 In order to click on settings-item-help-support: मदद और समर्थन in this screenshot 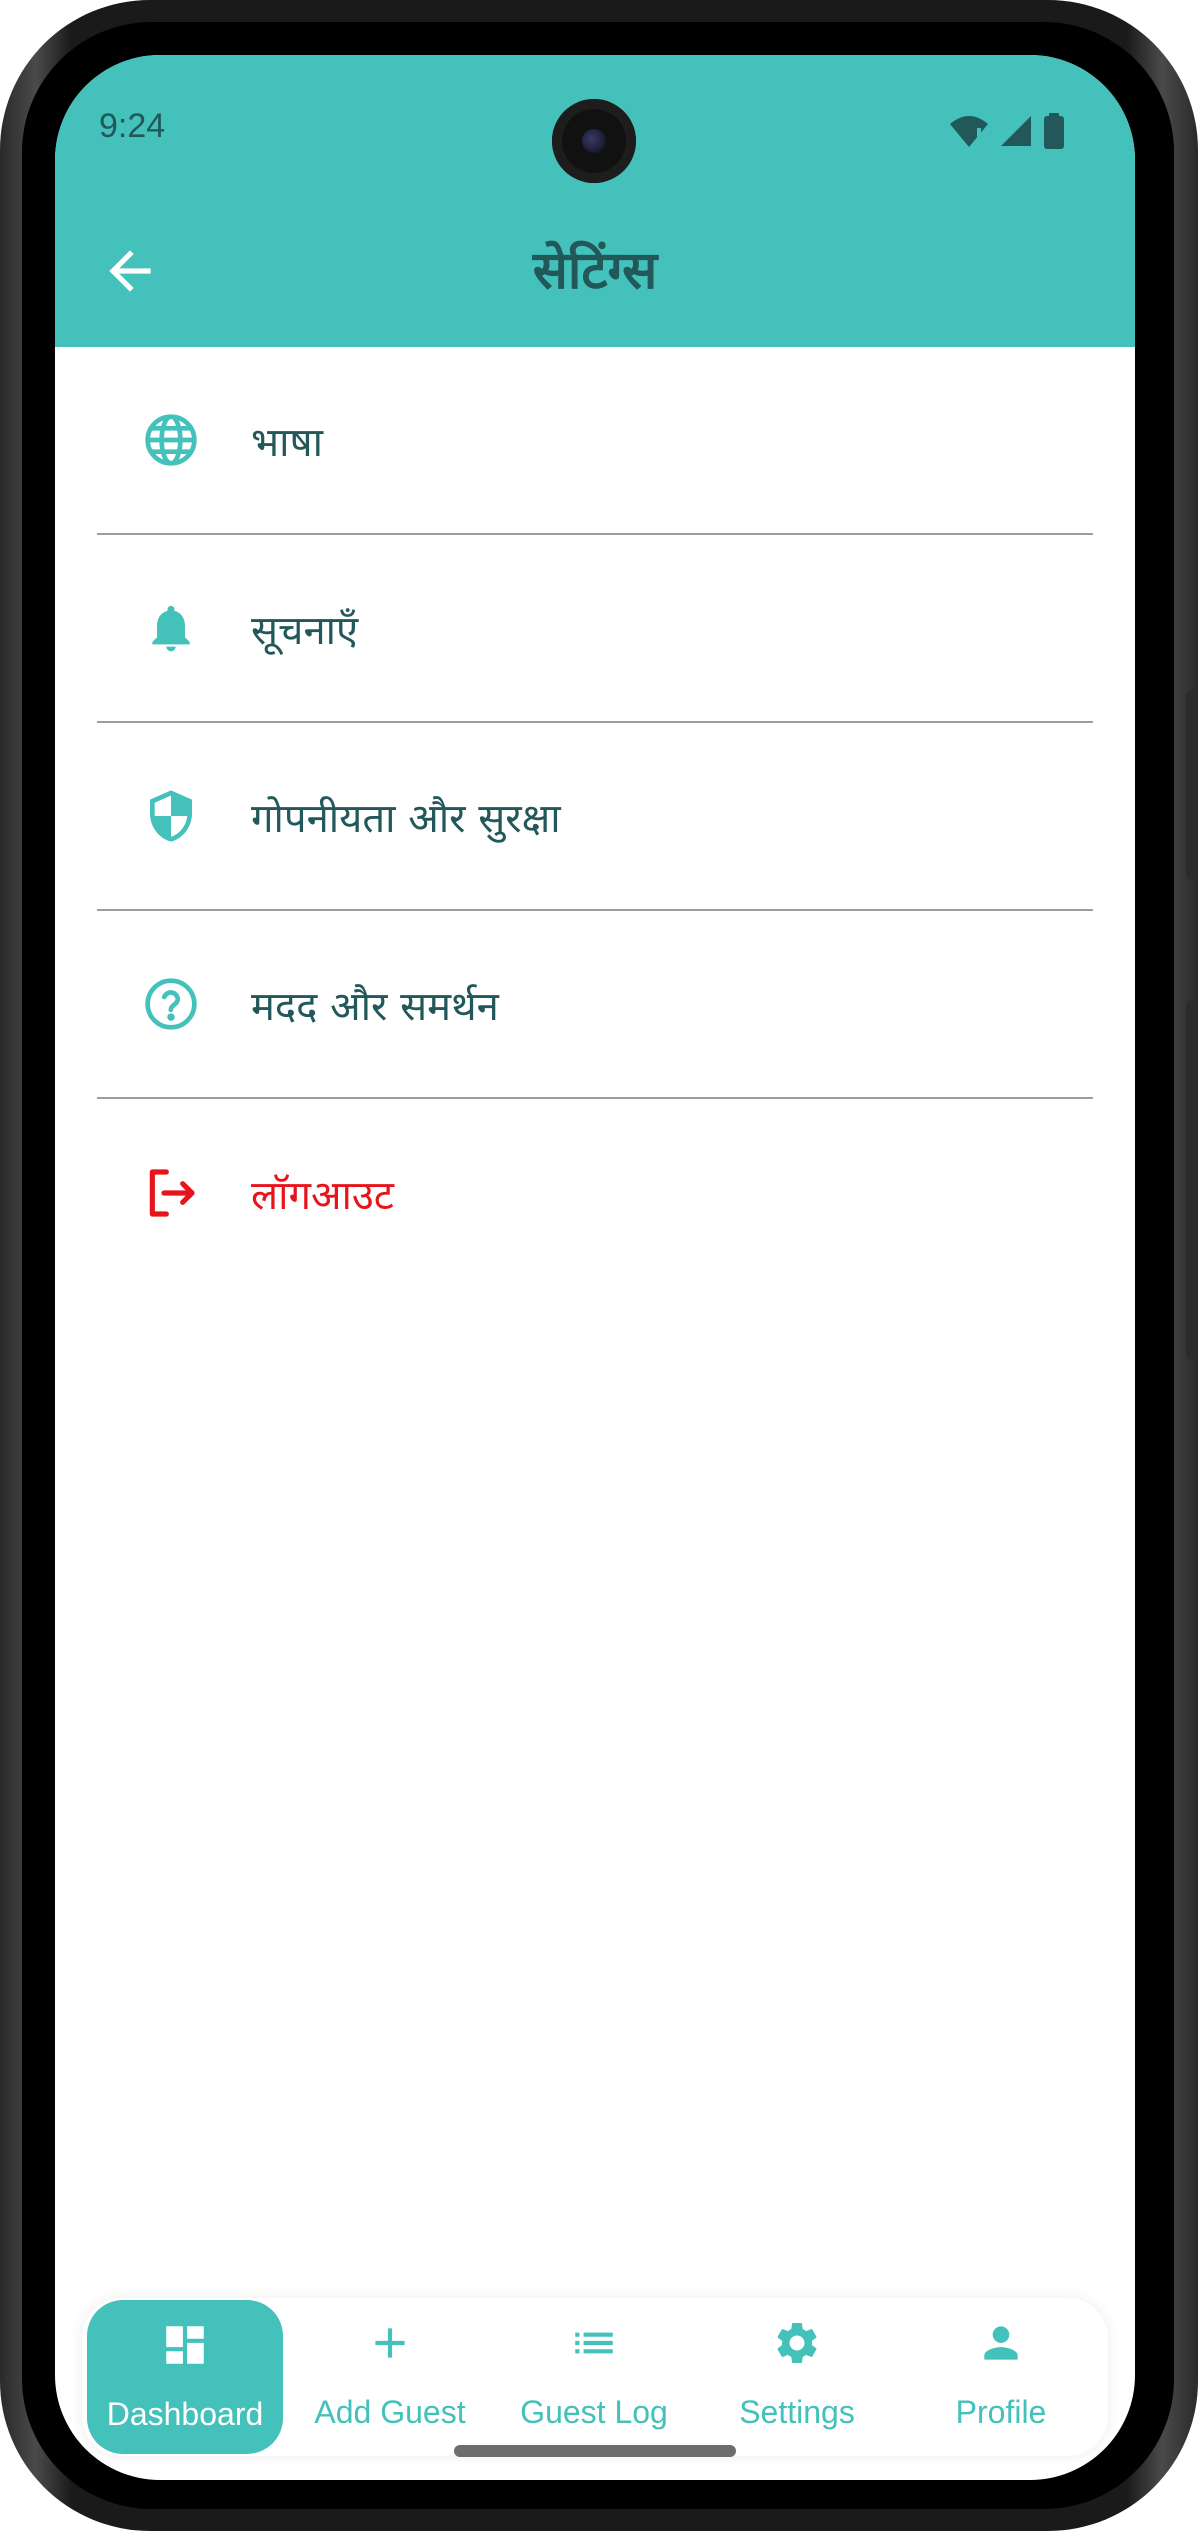, I will do `click(595, 1005)`.